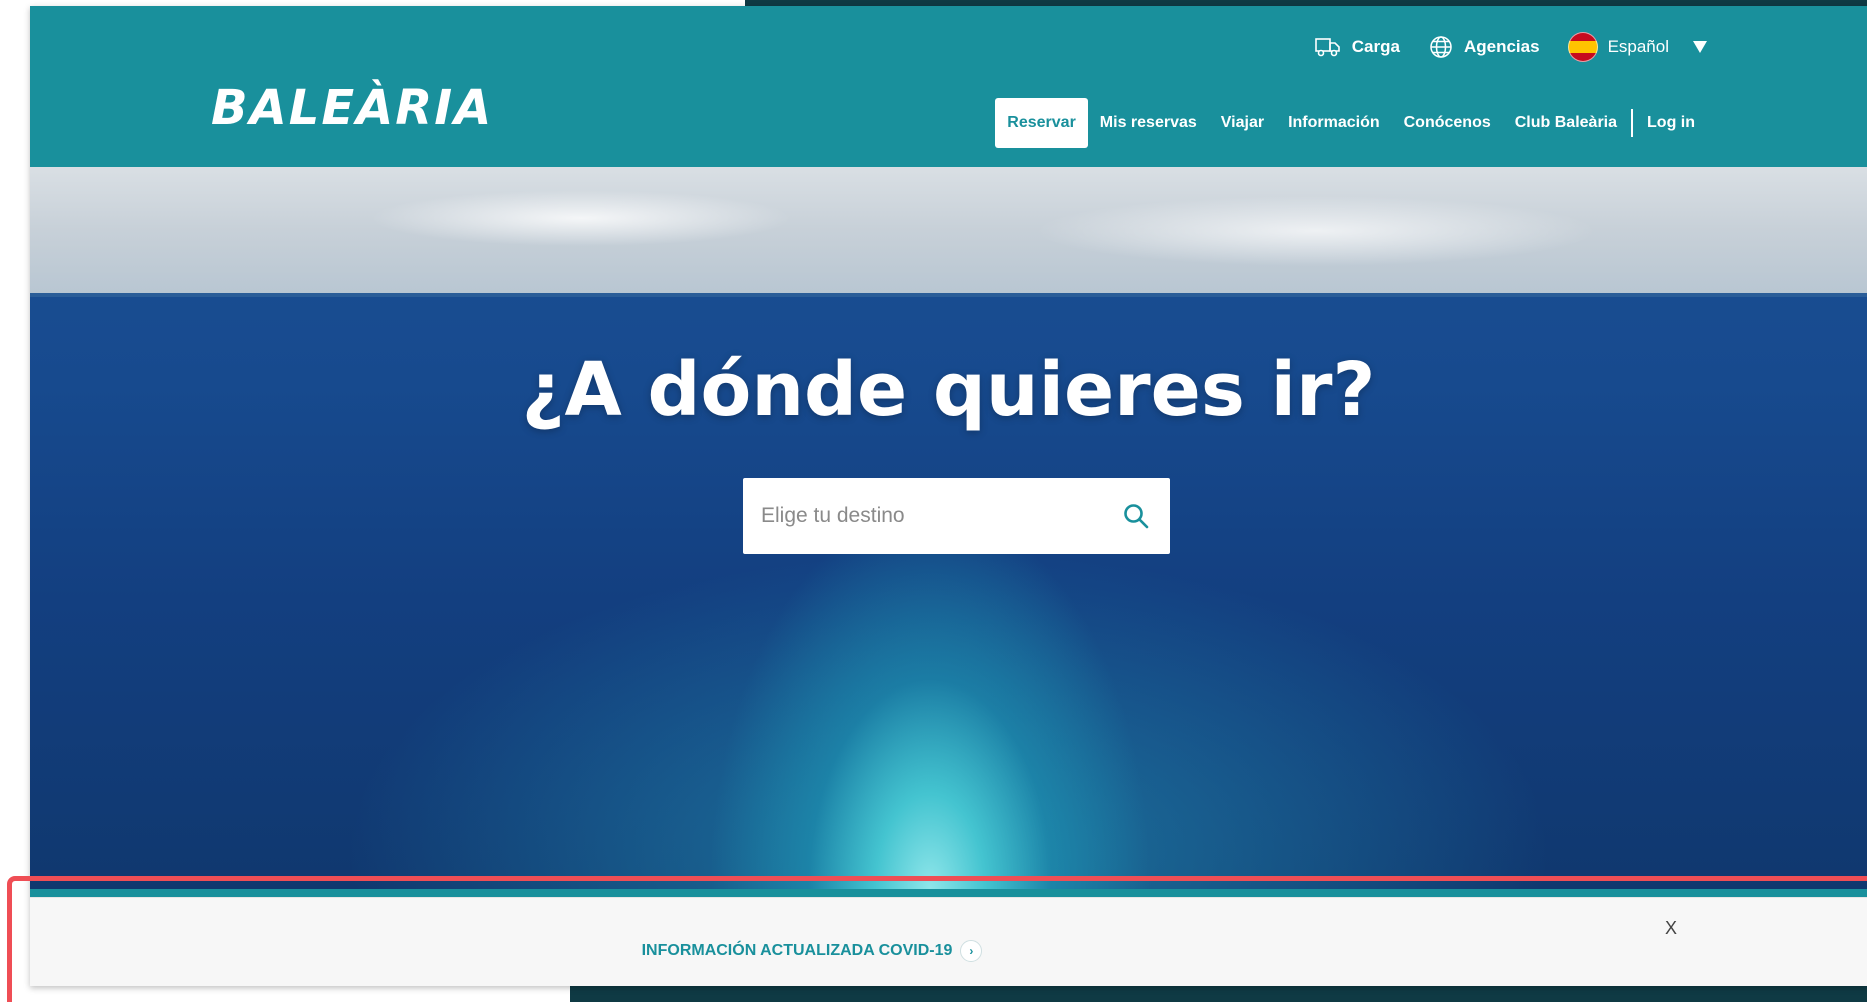 Image resolution: width=1867 pixels, height=1002 pixels. Describe the element at coordinates (1632, 123) in the screenshot. I see `nav-divider` at that location.